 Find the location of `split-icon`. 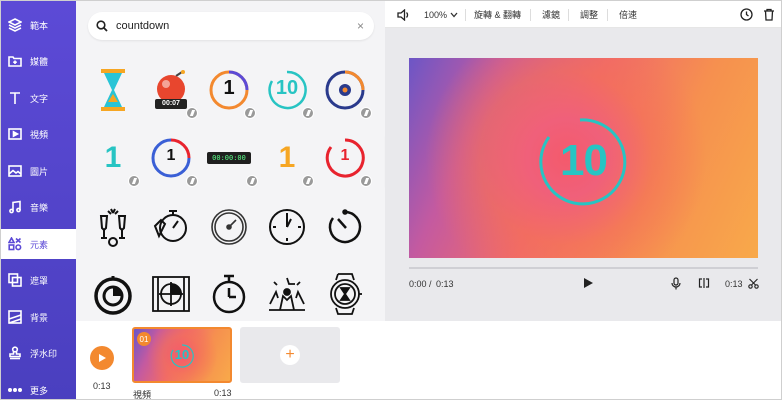

split-icon is located at coordinates (704, 283).